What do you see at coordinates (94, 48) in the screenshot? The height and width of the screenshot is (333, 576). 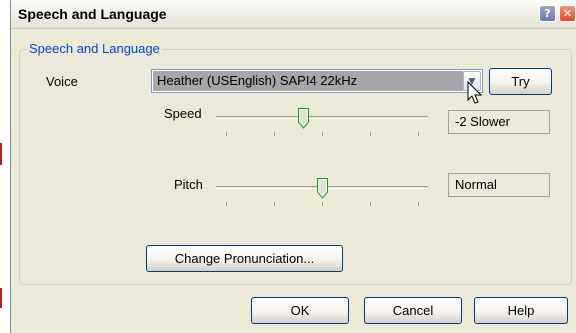 I see `group-label: Speech and Language` at bounding box center [94, 48].